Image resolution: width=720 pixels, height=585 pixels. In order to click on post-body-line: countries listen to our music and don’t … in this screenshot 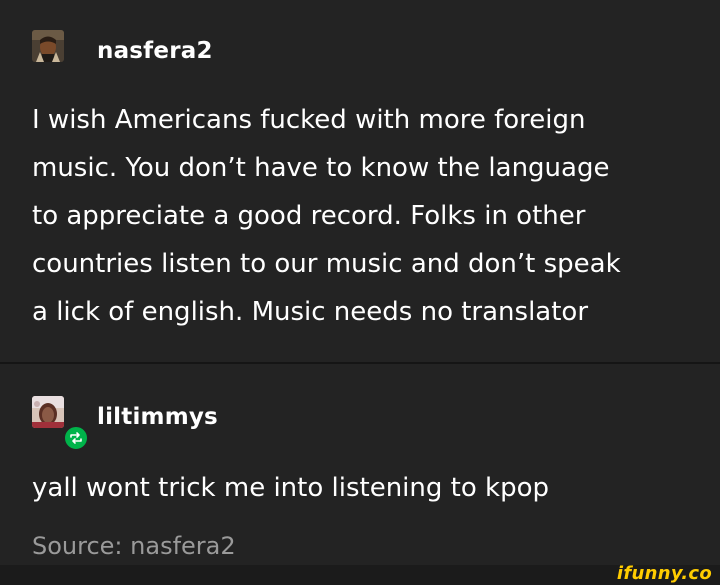, I will do `click(326, 264)`.